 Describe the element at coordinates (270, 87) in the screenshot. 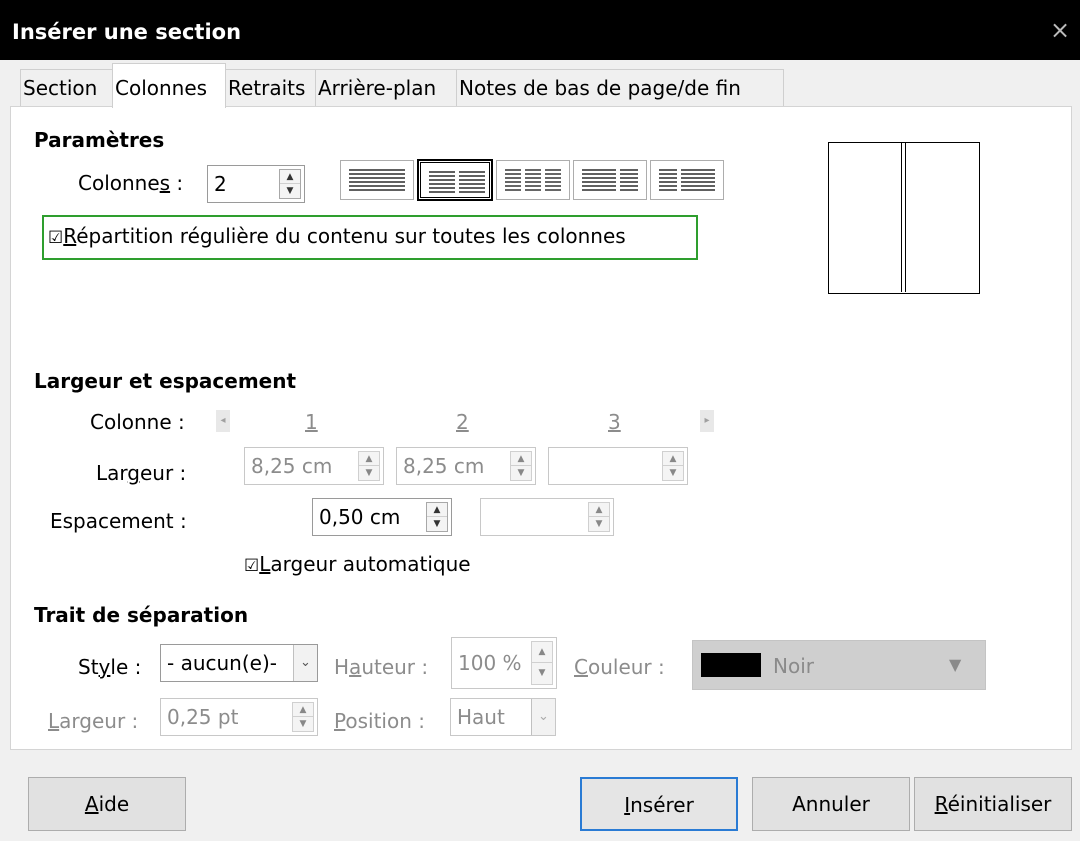

I see `tab-retraits: Retraits` at that location.